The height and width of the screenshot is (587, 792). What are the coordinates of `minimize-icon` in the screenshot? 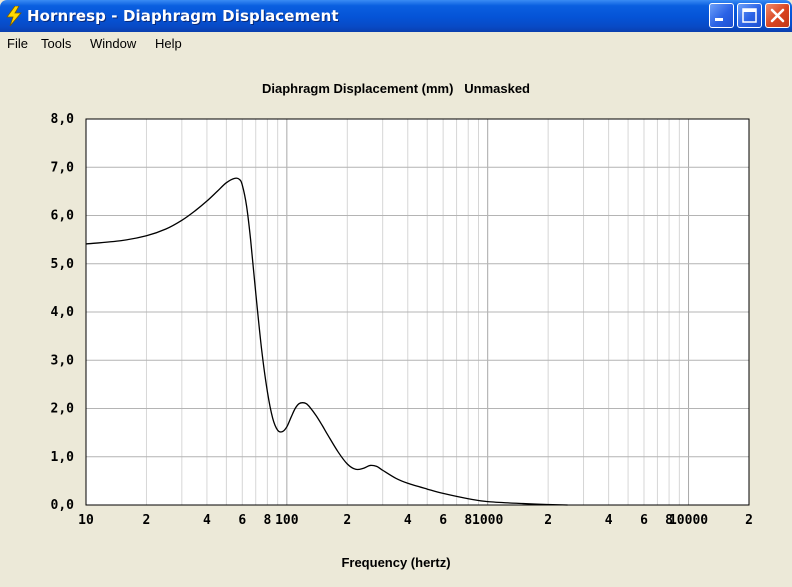 It's located at (719, 19).